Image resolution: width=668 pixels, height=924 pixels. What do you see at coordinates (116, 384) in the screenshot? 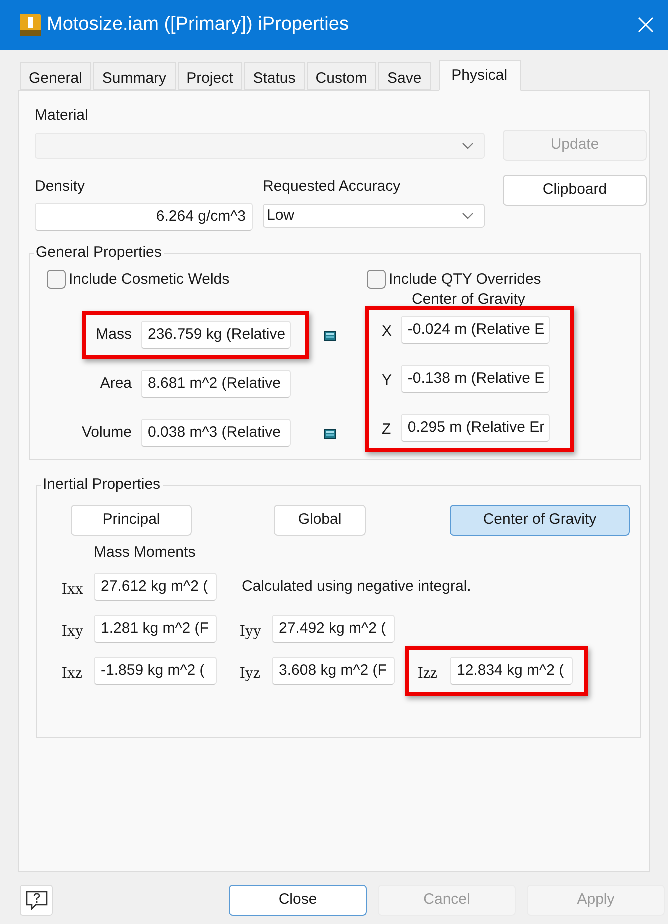
I see `property-label: Area` at bounding box center [116, 384].